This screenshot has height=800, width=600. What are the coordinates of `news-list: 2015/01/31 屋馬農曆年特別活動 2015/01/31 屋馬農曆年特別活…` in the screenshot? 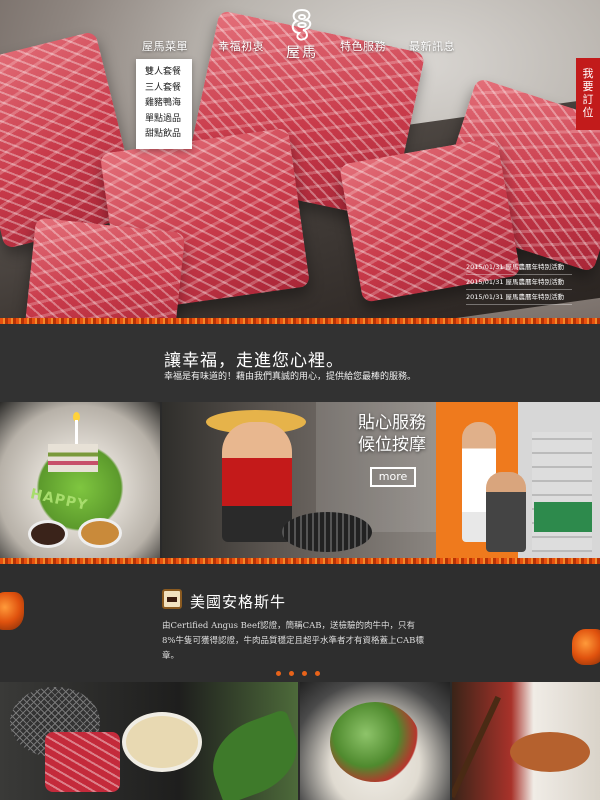 It's located at (519, 282).